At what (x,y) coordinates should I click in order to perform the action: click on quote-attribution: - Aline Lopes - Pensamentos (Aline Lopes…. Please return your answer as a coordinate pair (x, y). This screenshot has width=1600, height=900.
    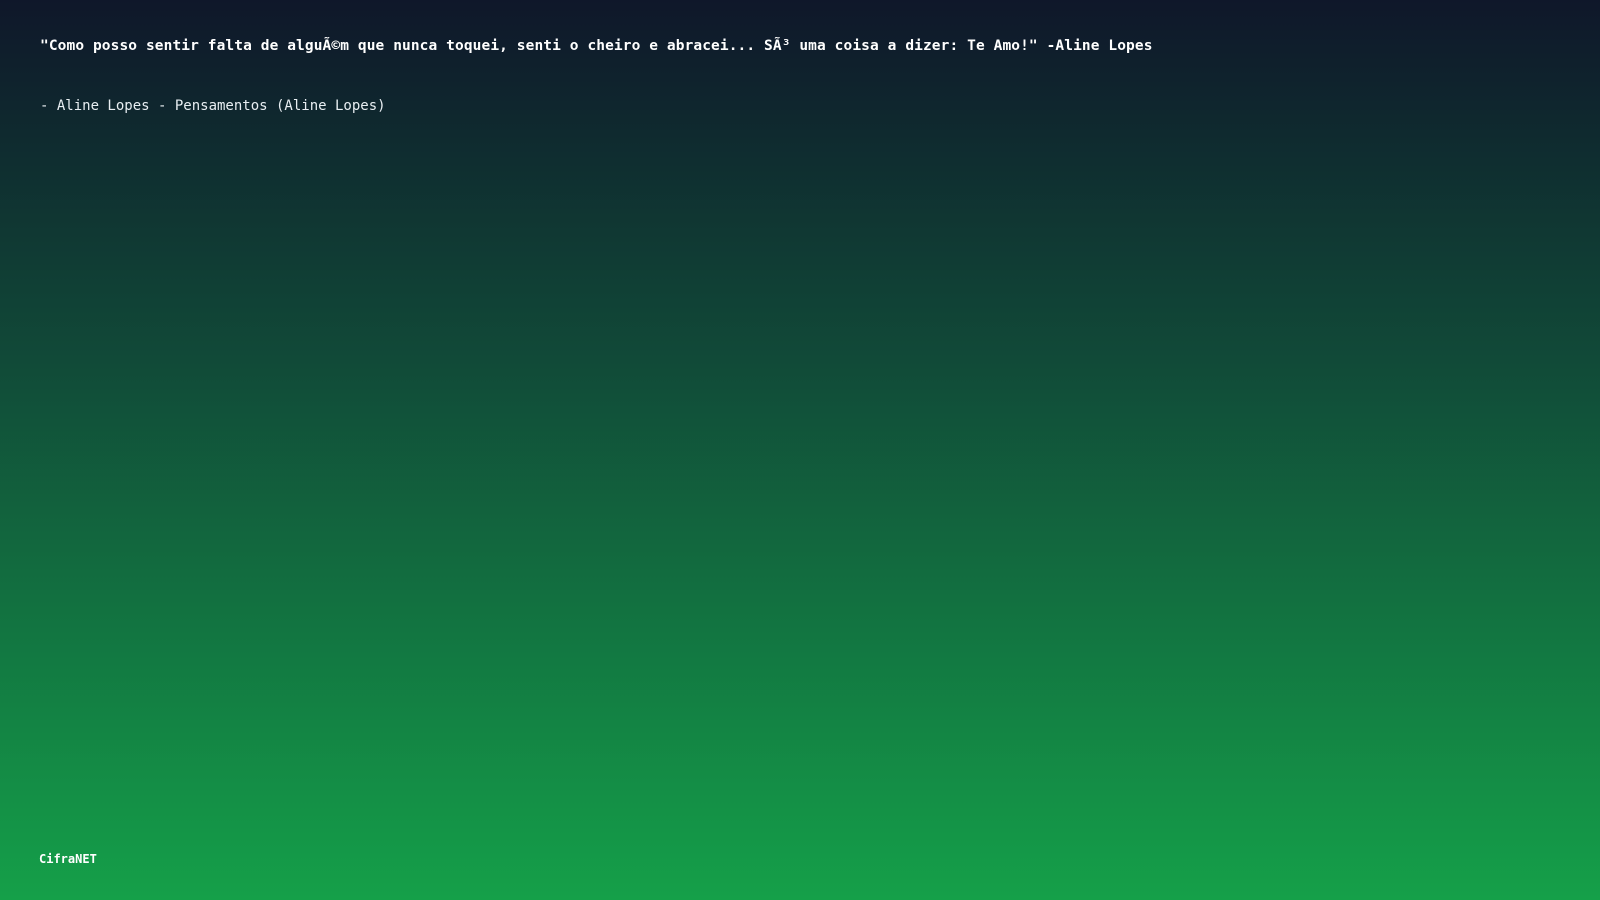
    Looking at the image, I should click on (213, 106).